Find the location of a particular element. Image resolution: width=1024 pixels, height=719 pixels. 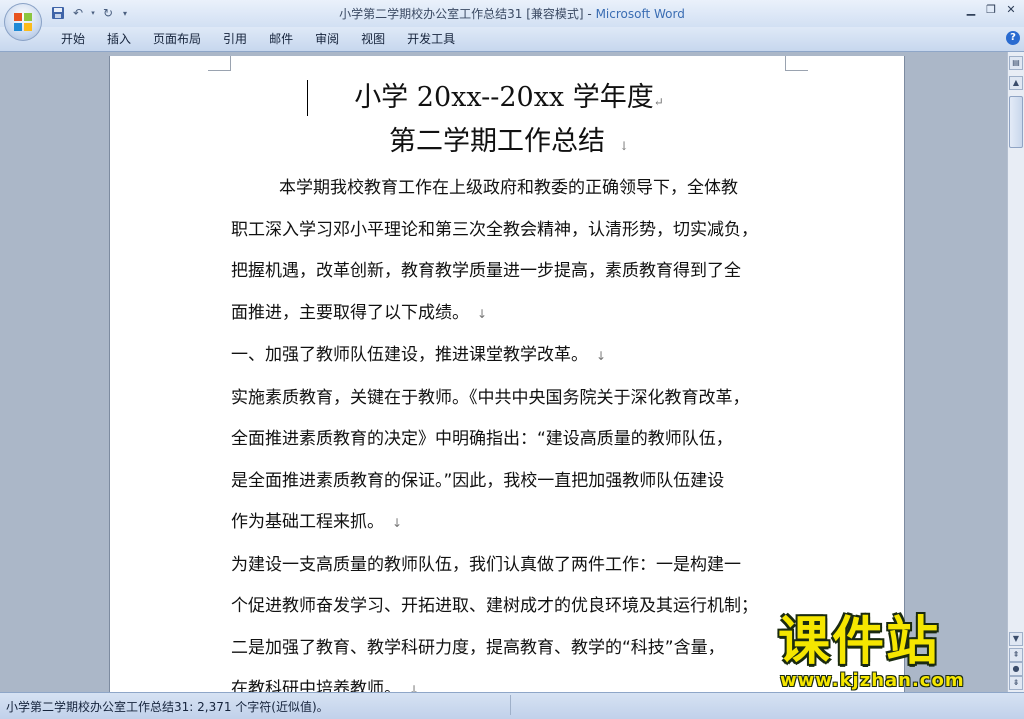

window-controls: ▁ ❐ ✕ is located at coordinates (991, 10).